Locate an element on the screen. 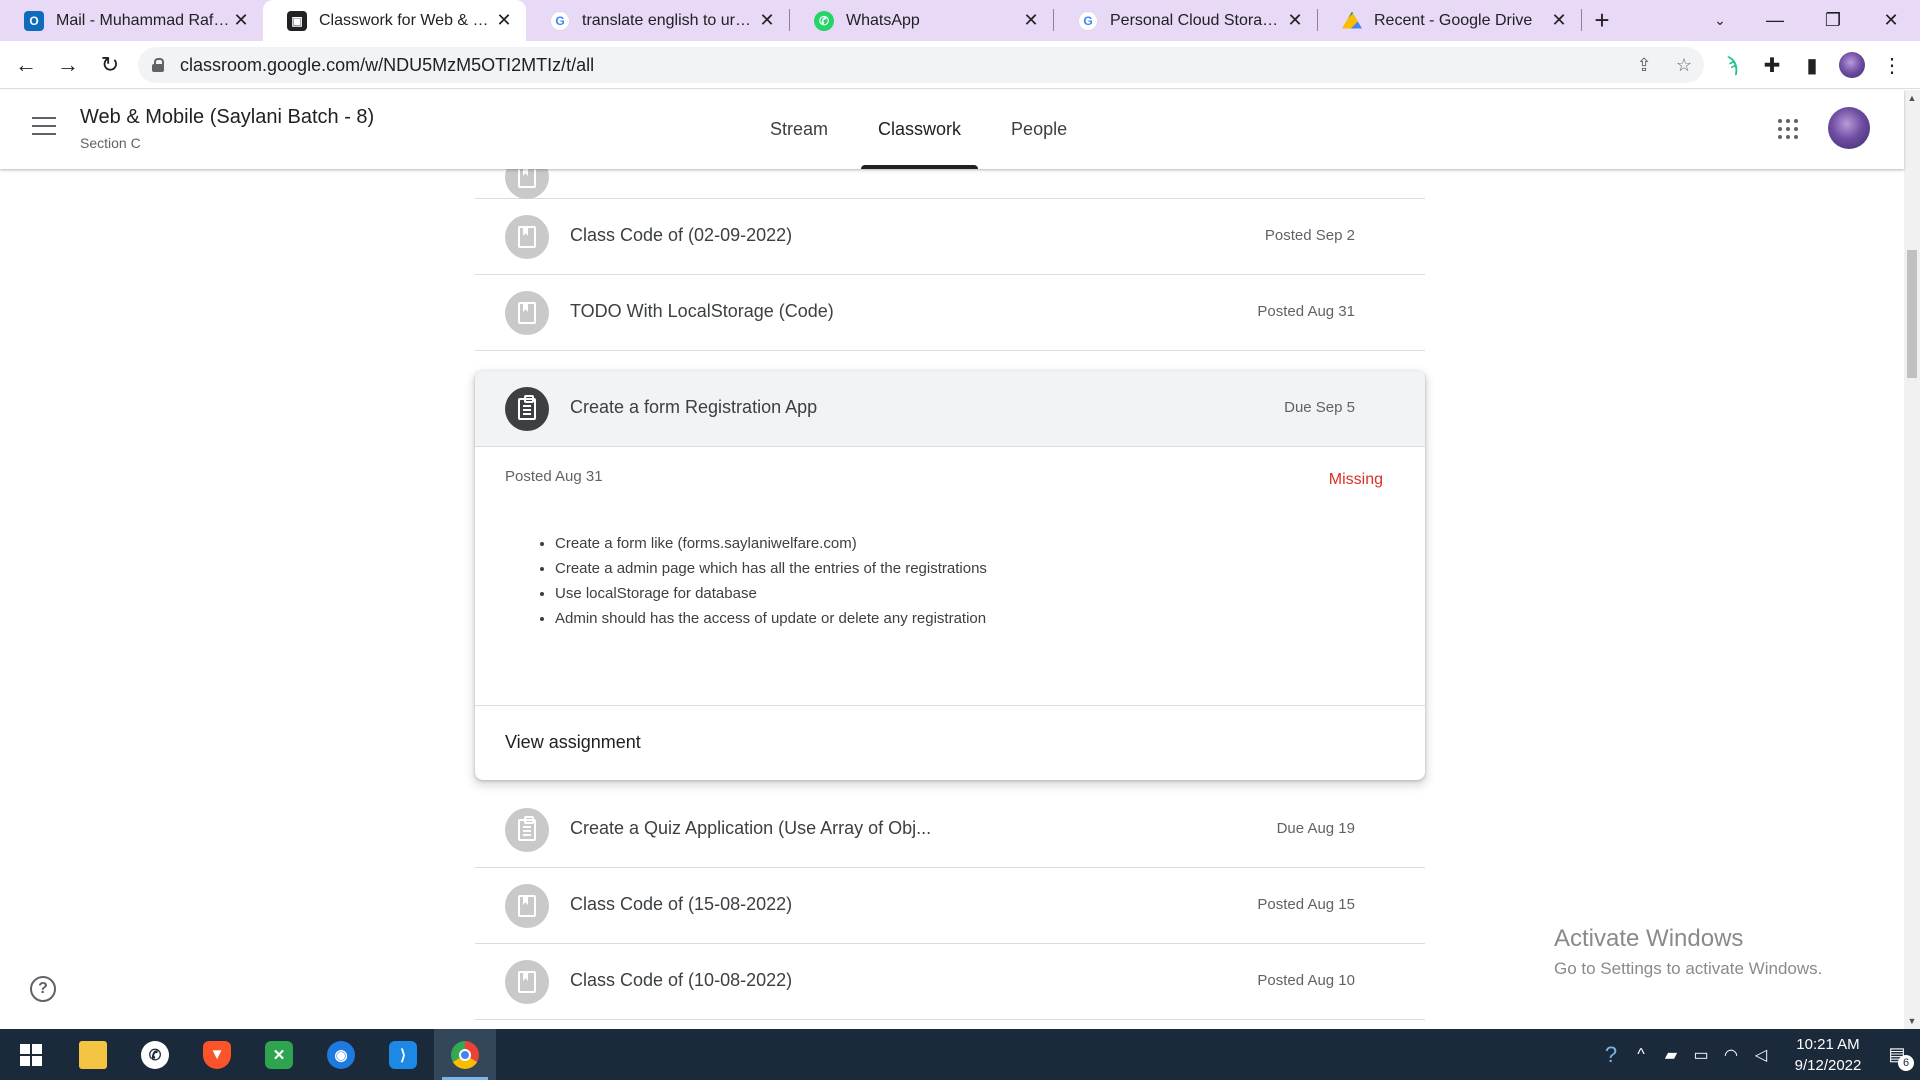 The height and width of the screenshot is (1080, 1920). brave-icon: ▼ is located at coordinates (217, 1054).